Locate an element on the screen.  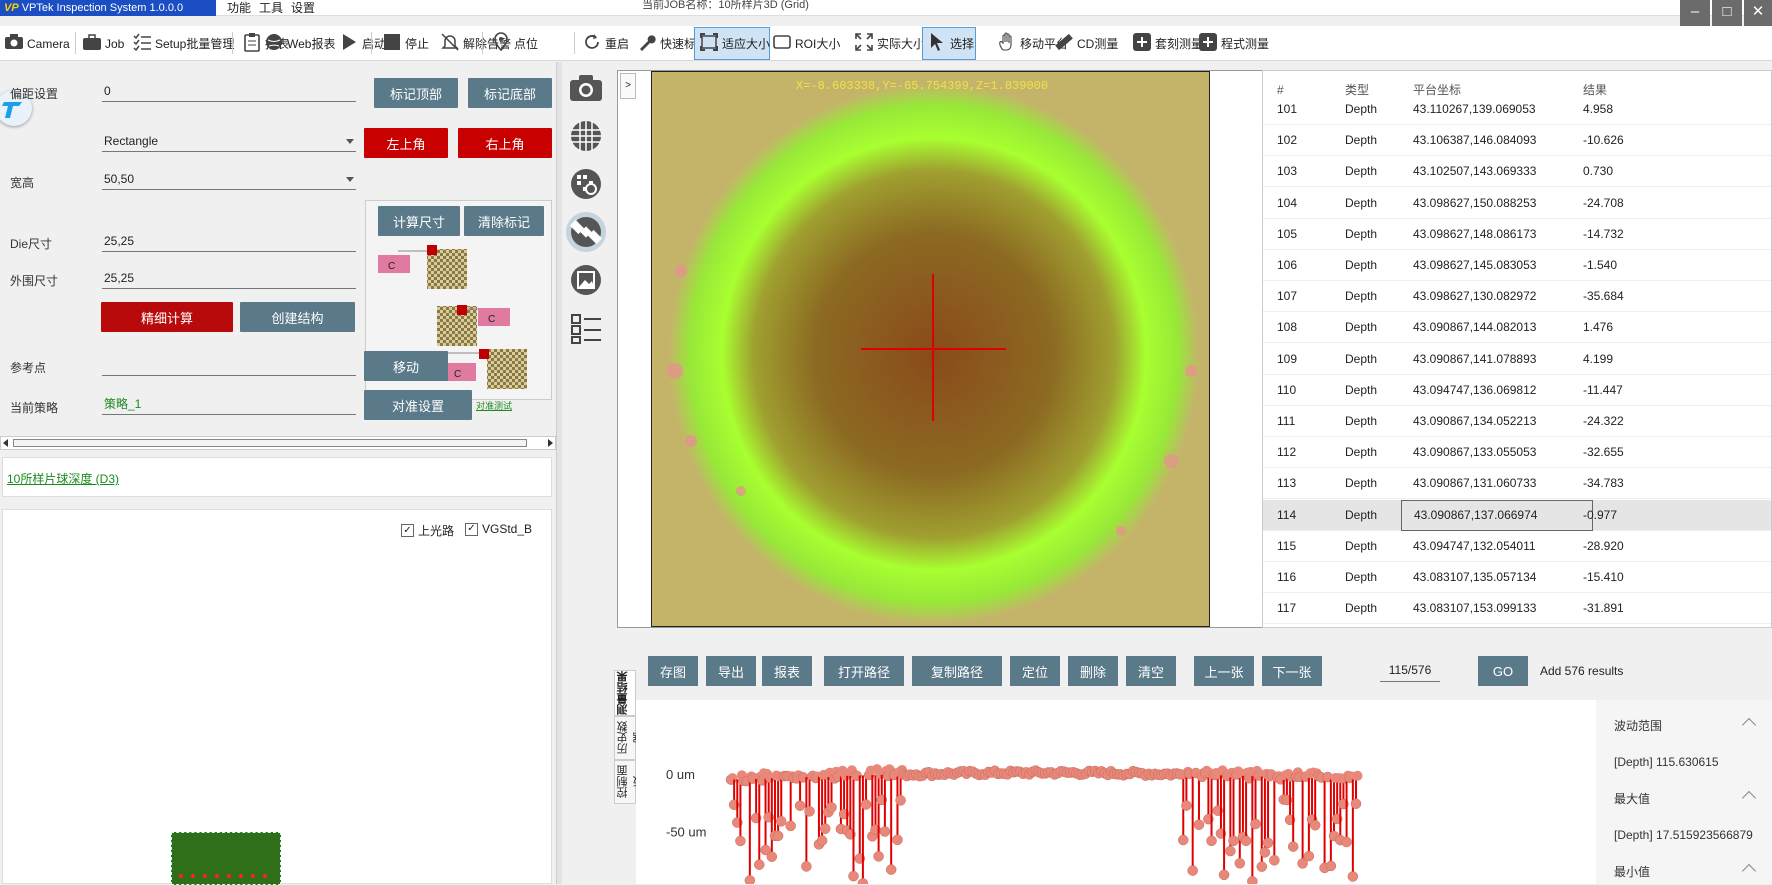
reference-point-label: 参考点 is located at coordinates (28, 368).